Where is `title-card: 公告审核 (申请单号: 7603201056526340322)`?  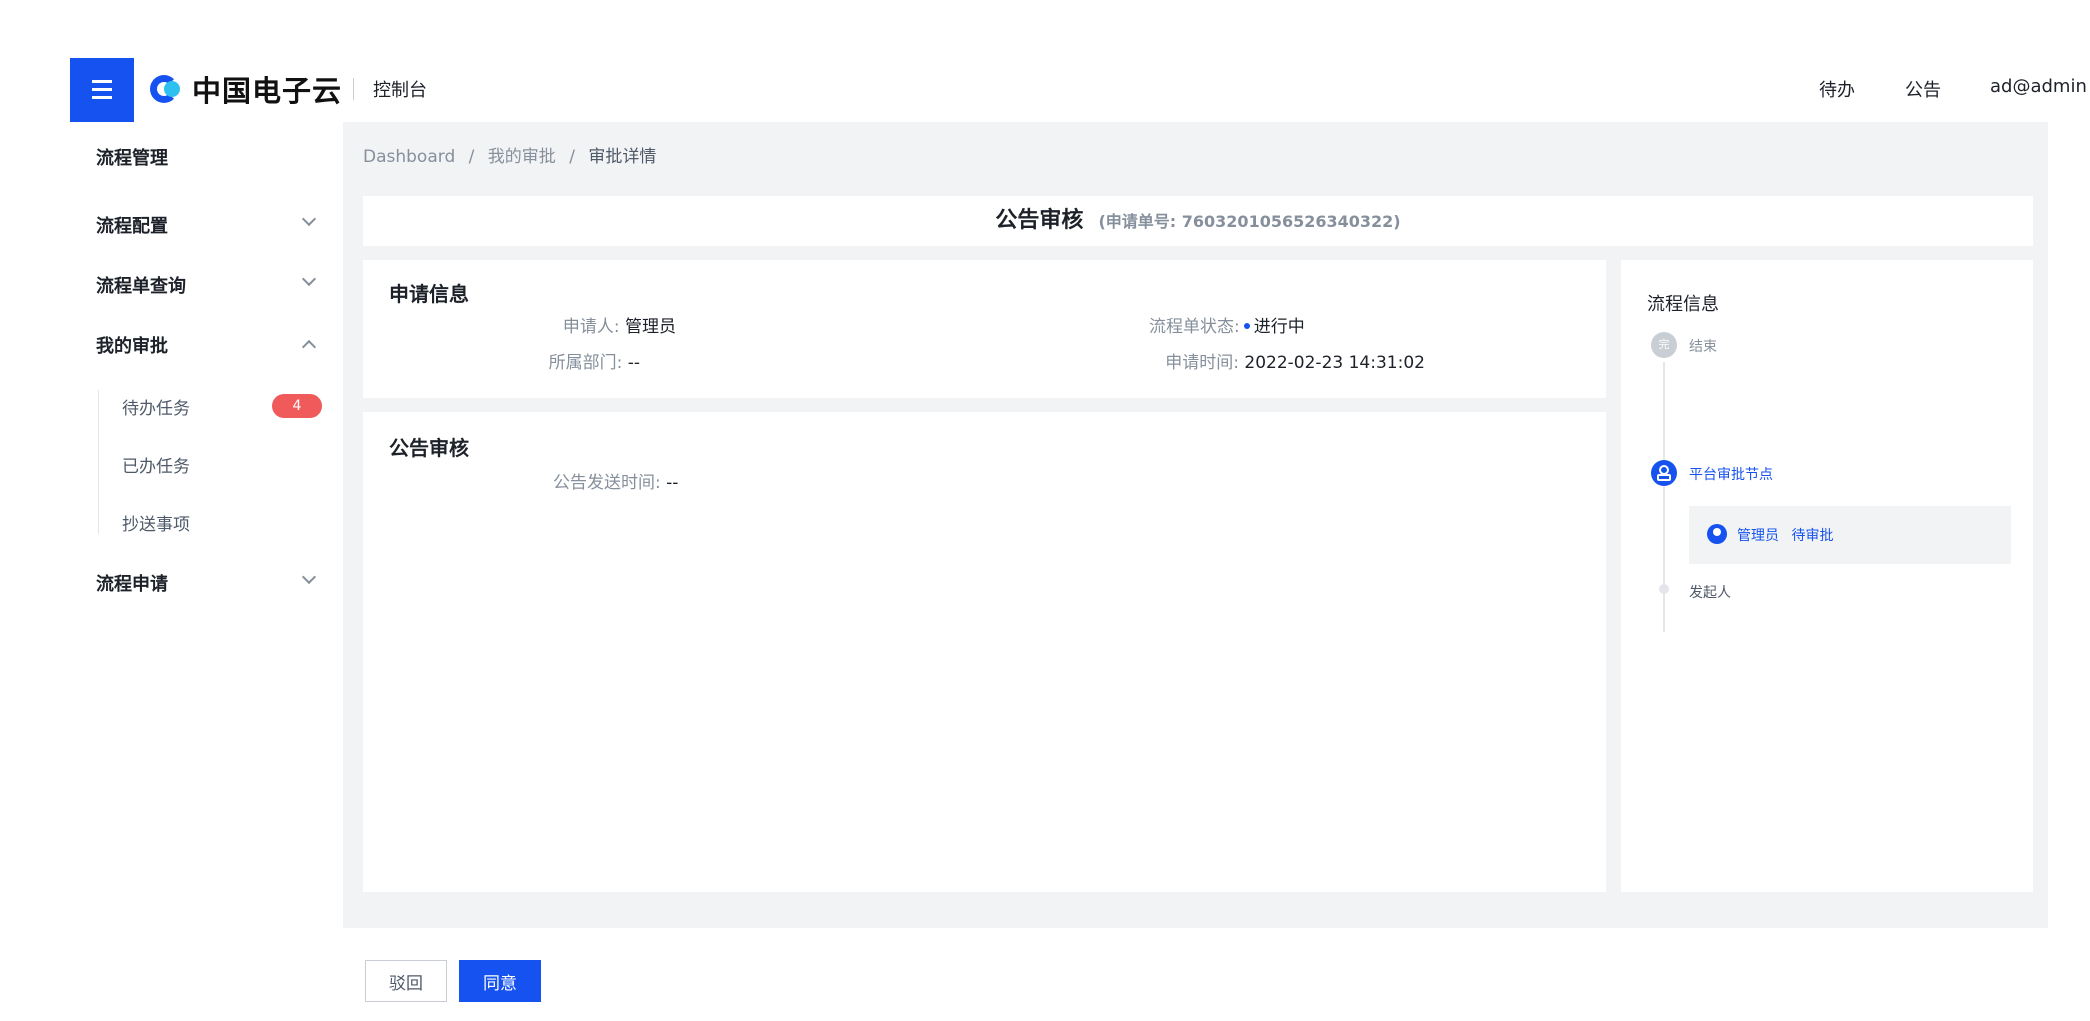
title-card: 公告审核 (申请单号: 7603201056526340322) is located at coordinates (1198, 221).